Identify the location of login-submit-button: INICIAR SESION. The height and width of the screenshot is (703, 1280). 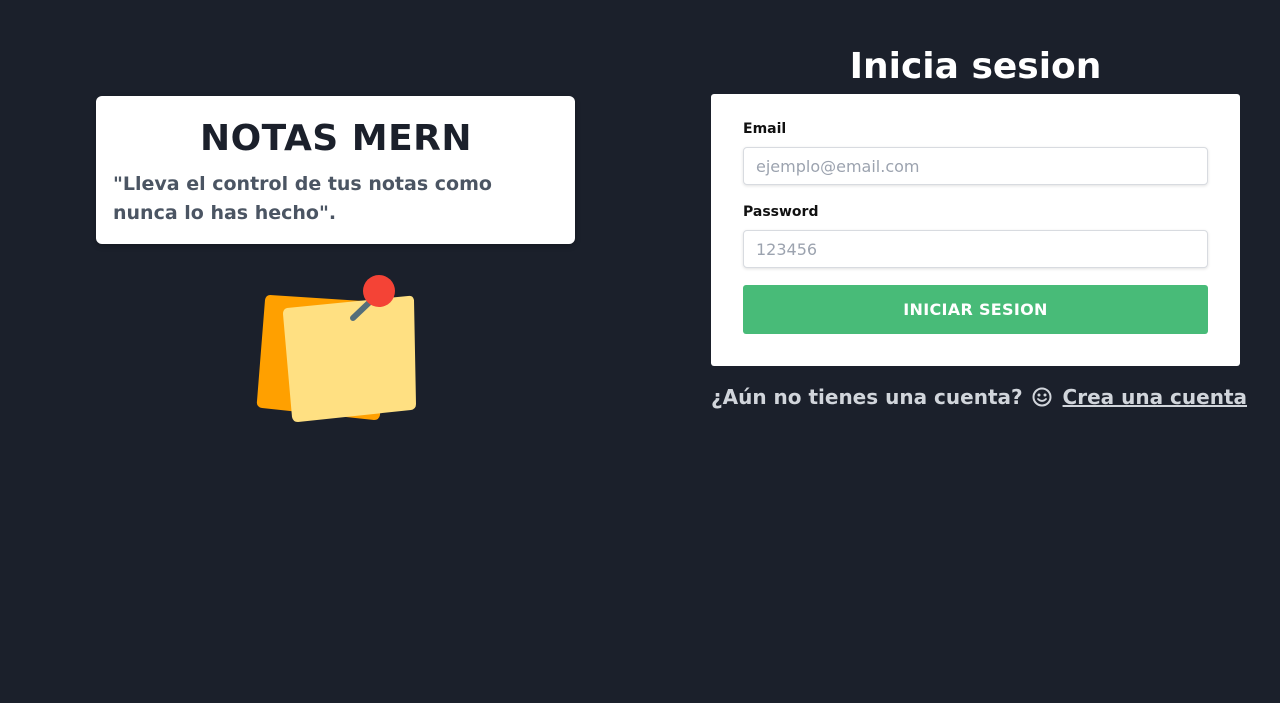
(975, 309).